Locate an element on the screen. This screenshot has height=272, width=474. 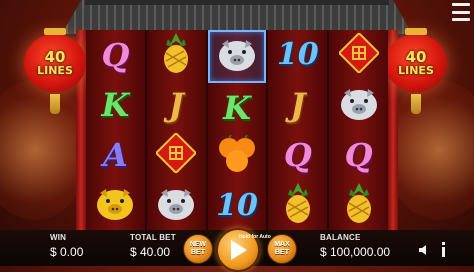
max-bet-button: MAX BET is located at coordinates (282, 249).